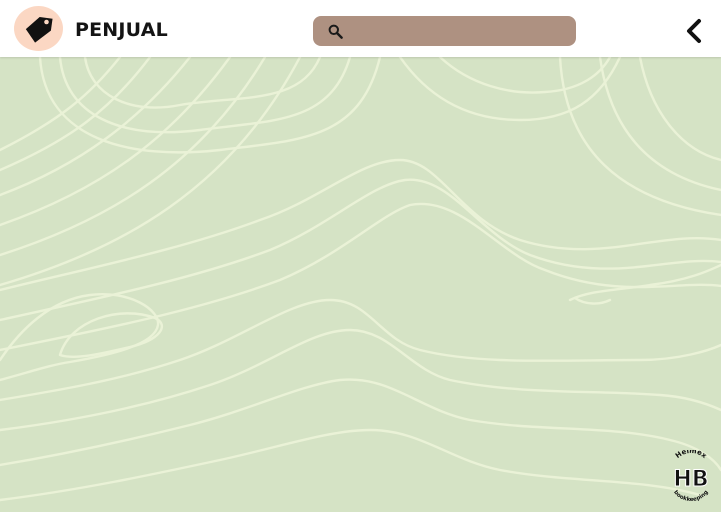 This screenshot has width=721, height=512. I want to click on chevron-left-icon, so click(694, 31).